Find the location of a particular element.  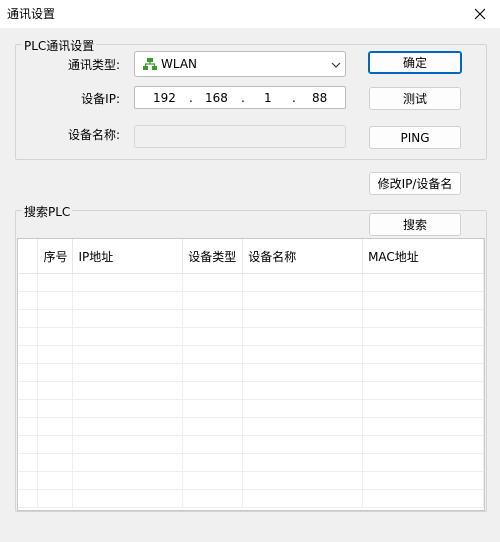

modify-ip-name-button: 修改IP/设备名 is located at coordinates (415, 183).